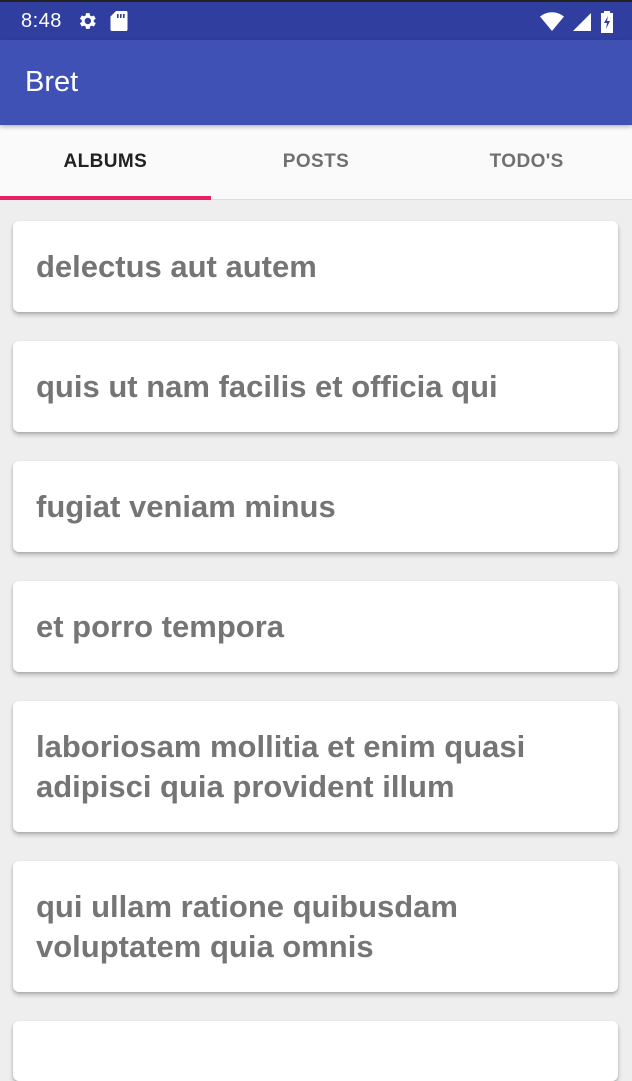  I want to click on album-card: quis ut nam facilis et officia qui, so click(315, 386).